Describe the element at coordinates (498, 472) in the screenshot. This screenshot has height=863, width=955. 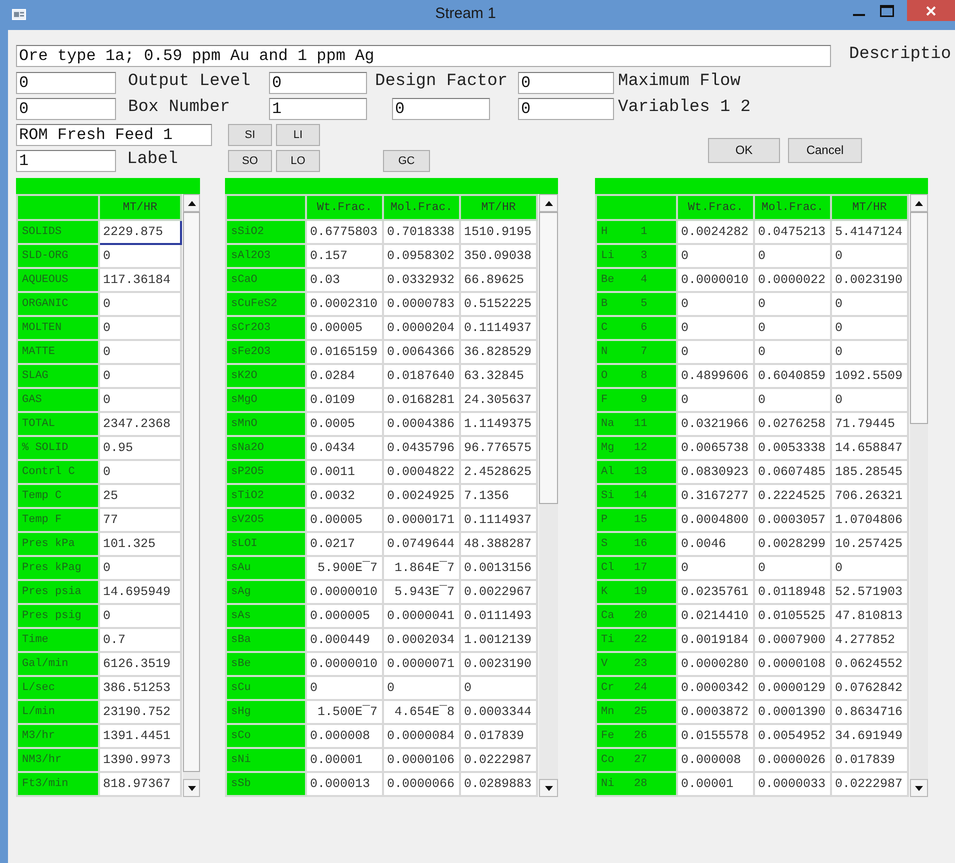
I see `table-cell: 2.4528625` at that location.